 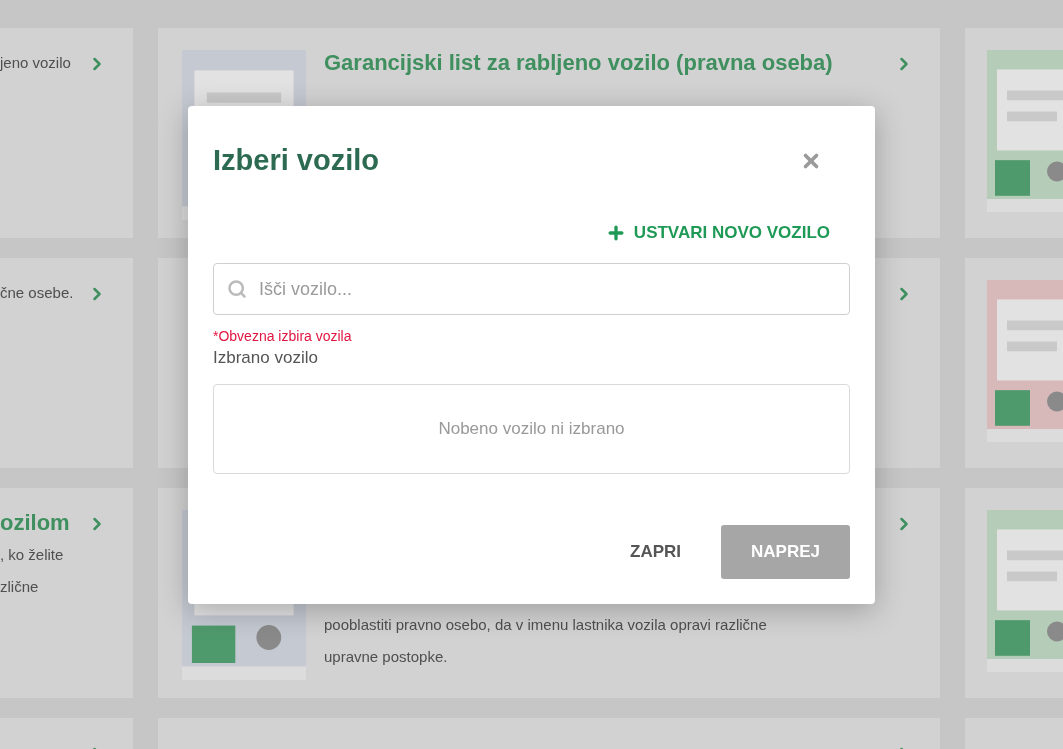 I want to click on card-text: pooblastiti pravno osebo, da v imenu lastnika vozila opravi različne, so click(x=545, y=625).